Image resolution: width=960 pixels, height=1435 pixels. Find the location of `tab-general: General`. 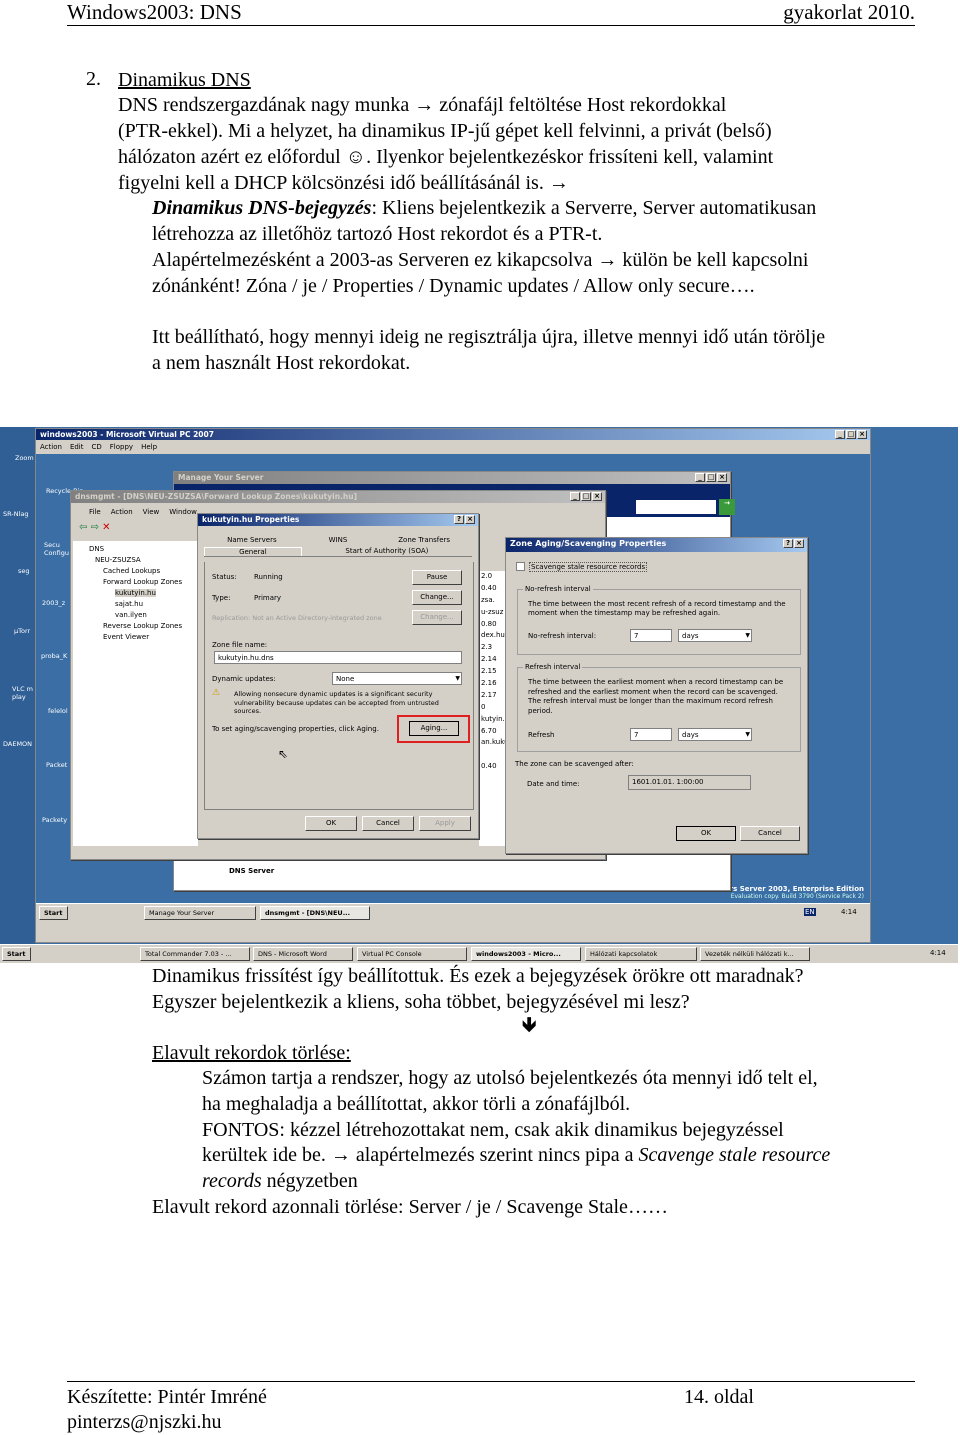

tab-general: General is located at coordinates (253, 551).